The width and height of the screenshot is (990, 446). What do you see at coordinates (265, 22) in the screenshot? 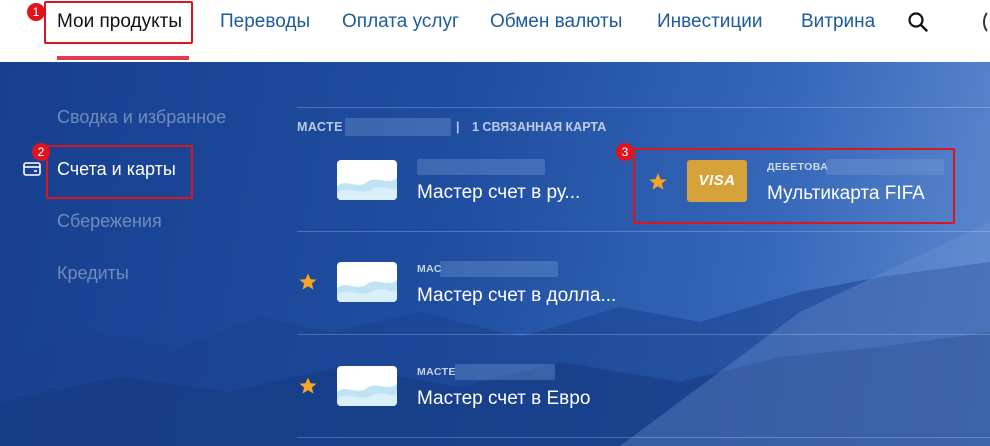
I see `nav-transfers: Переводы` at bounding box center [265, 22].